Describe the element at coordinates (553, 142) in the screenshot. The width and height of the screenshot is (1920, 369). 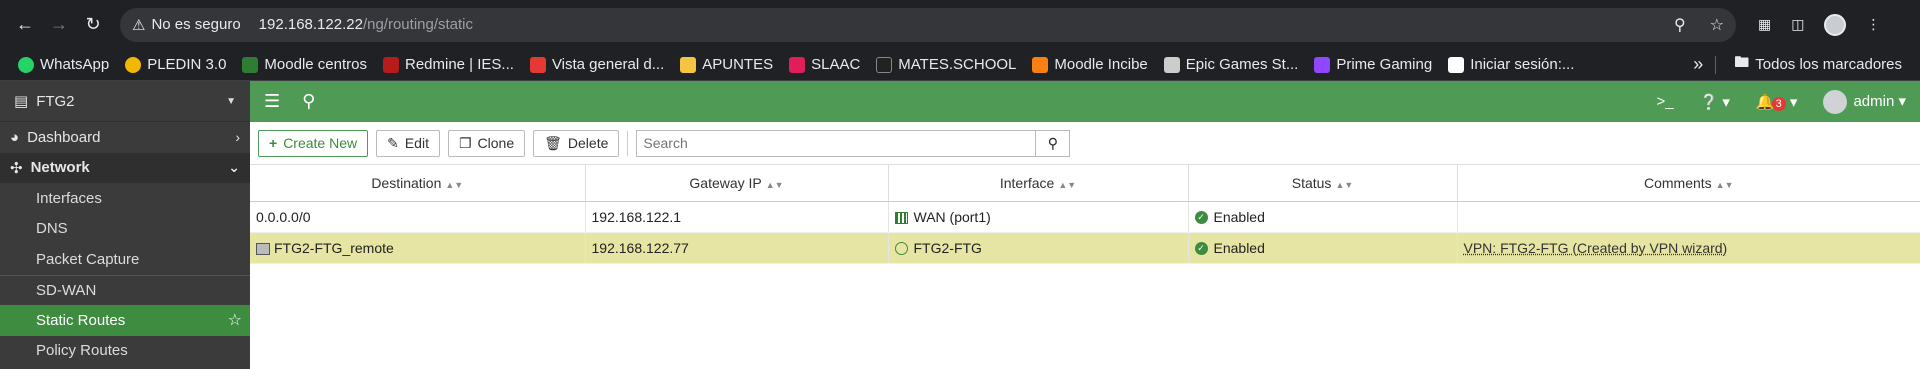
I see `trash-icon: 🗑` at that location.